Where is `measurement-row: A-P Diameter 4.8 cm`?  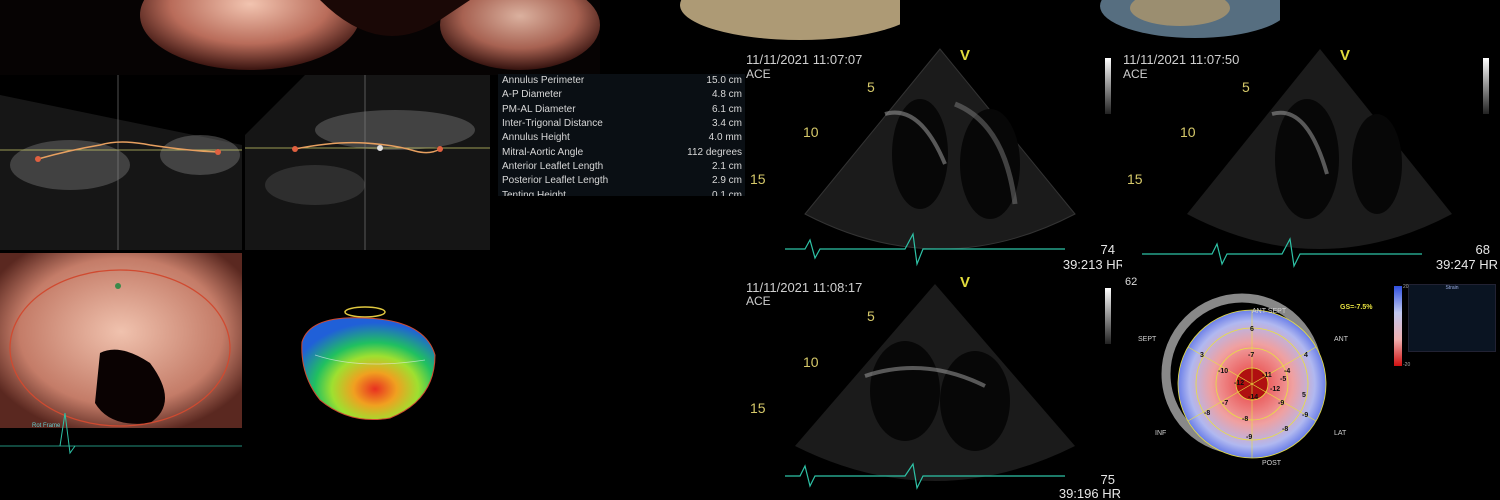
measurement-row: A-P Diameter 4.8 cm is located at coordinates (622, 95).